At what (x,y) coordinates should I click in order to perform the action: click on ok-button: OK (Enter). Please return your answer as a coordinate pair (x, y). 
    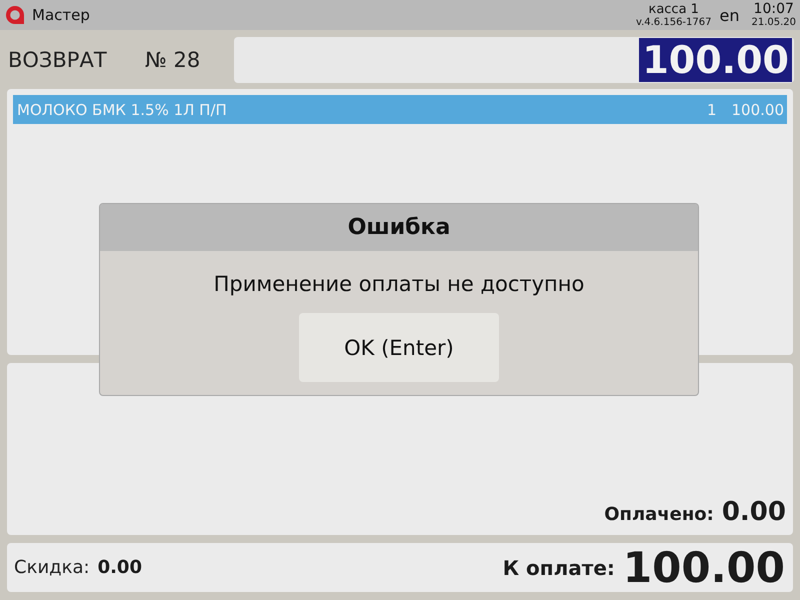
    Looking at the image, I should click on (399, 347).